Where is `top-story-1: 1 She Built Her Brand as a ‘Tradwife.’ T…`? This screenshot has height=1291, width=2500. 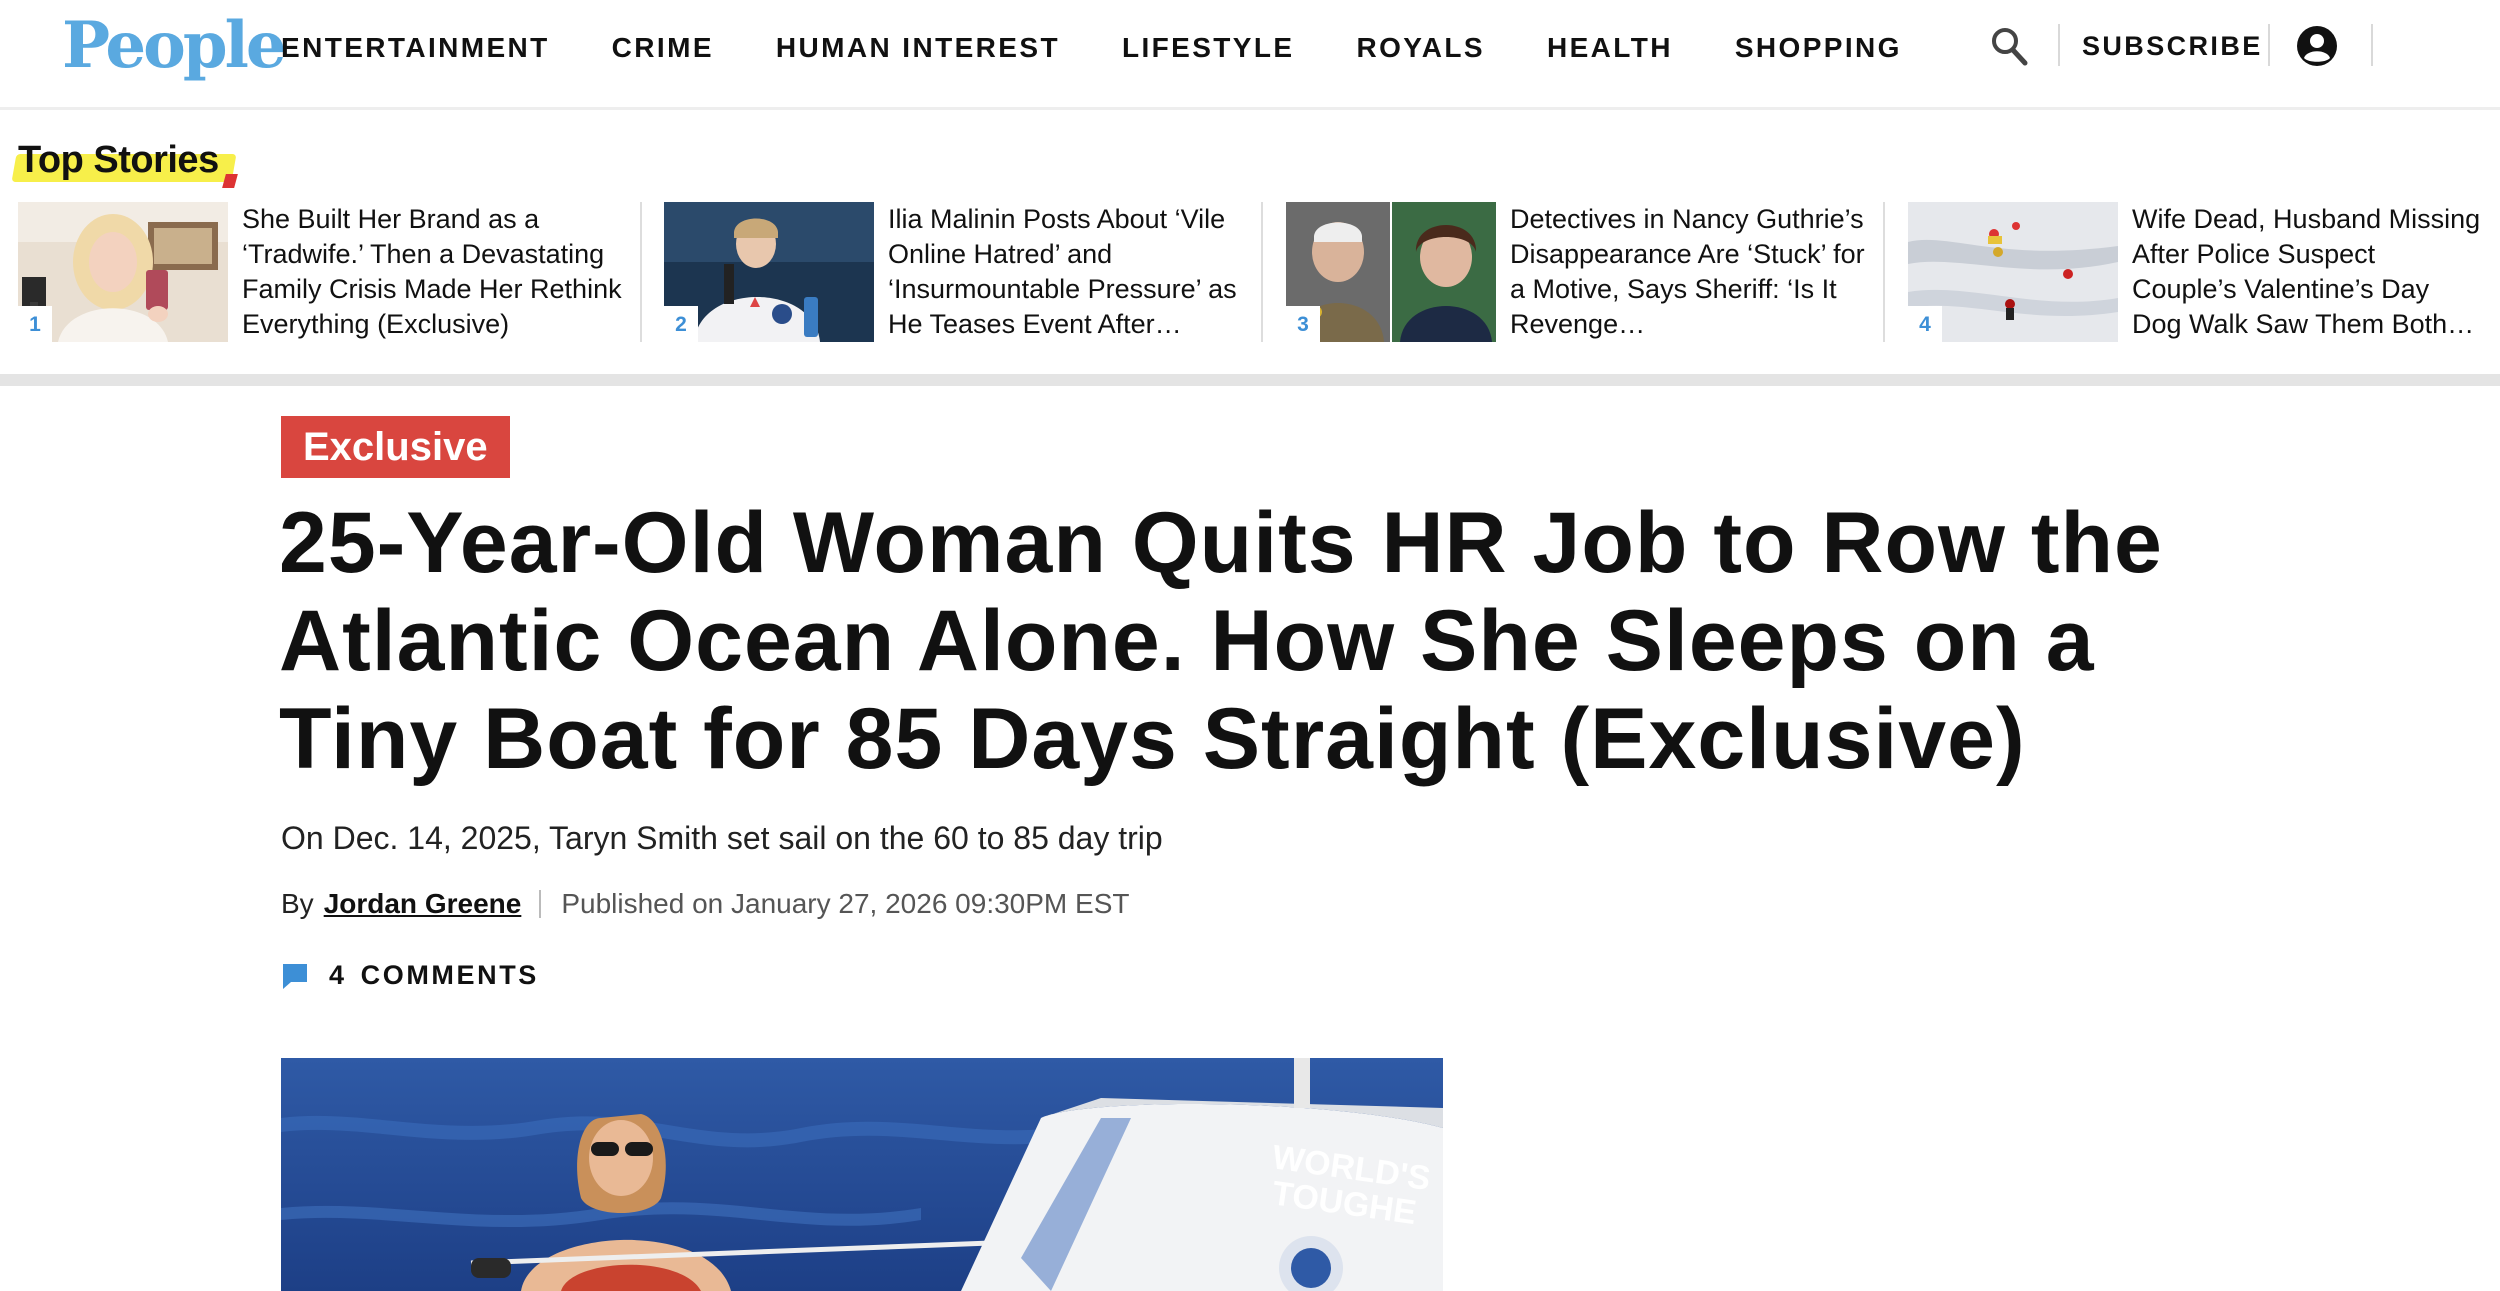 top-story-1: 1 She Built Her Brand as a ‘Tradwife.’ T… is located at coordinates (323, 272).